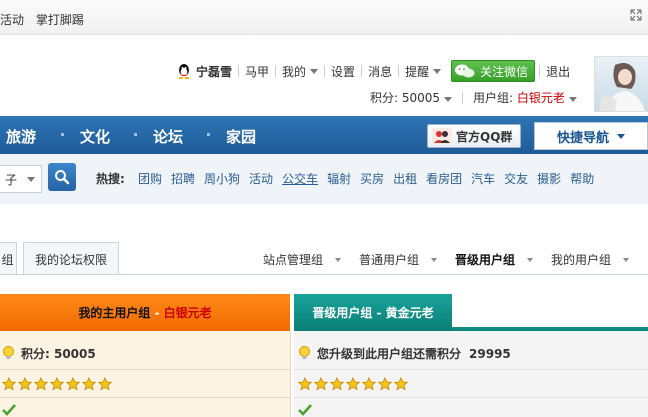 The width and height of the screenshot is (648, 417). Describe the element at coordinates (187, 313) in the screenshot. I see `left-title-group: 白银元老` at that location.